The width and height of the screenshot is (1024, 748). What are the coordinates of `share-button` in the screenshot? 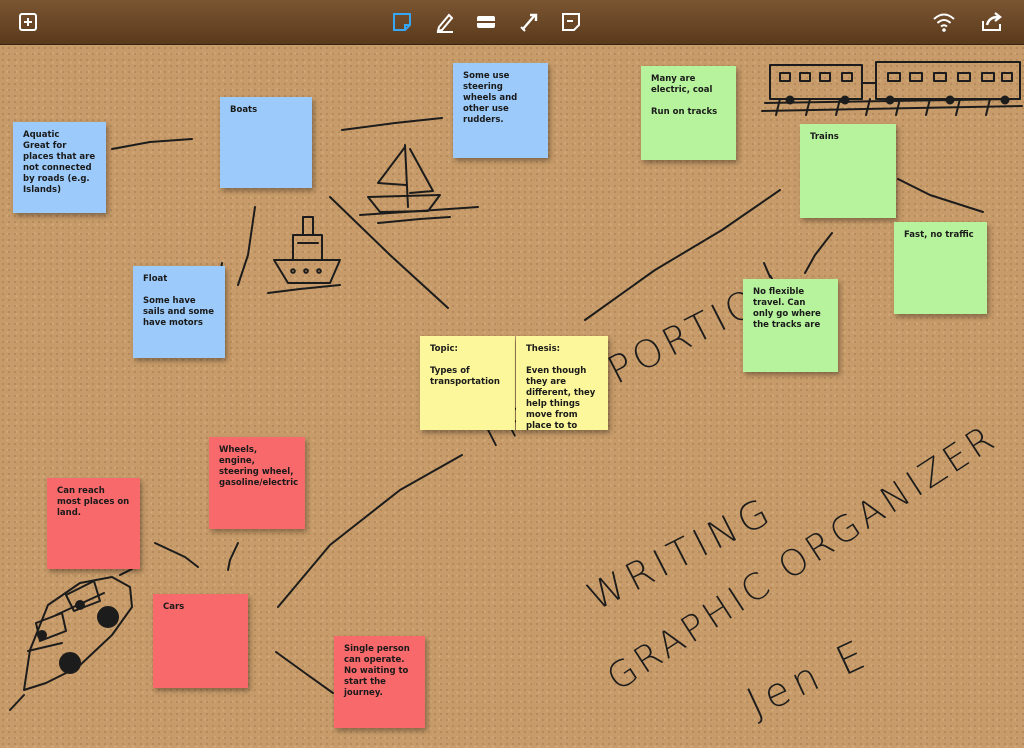 It's located at (992, 22).